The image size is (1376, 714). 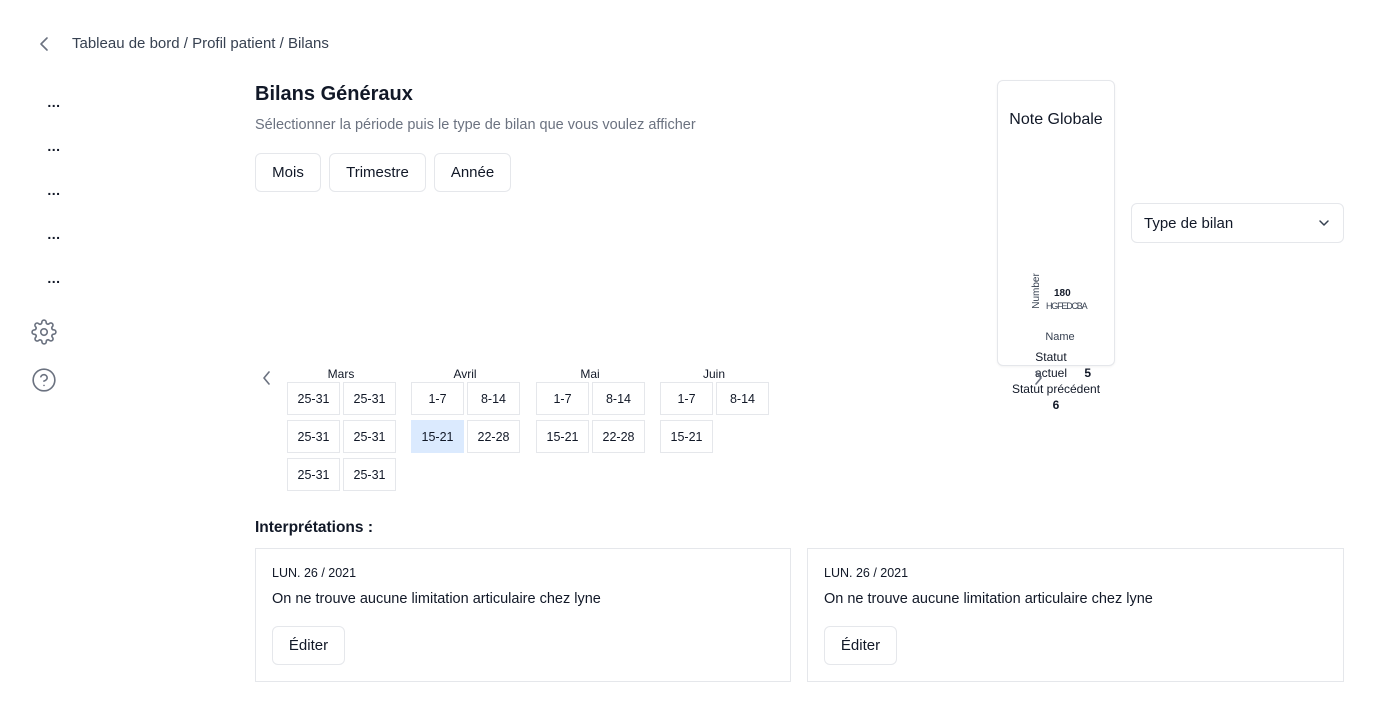 What do you see at coordinates (1067, 306) in the screenshot?
I see `mini-chart-overlap-labels: HGFEDCBA` at bounding box center [1067, 306].